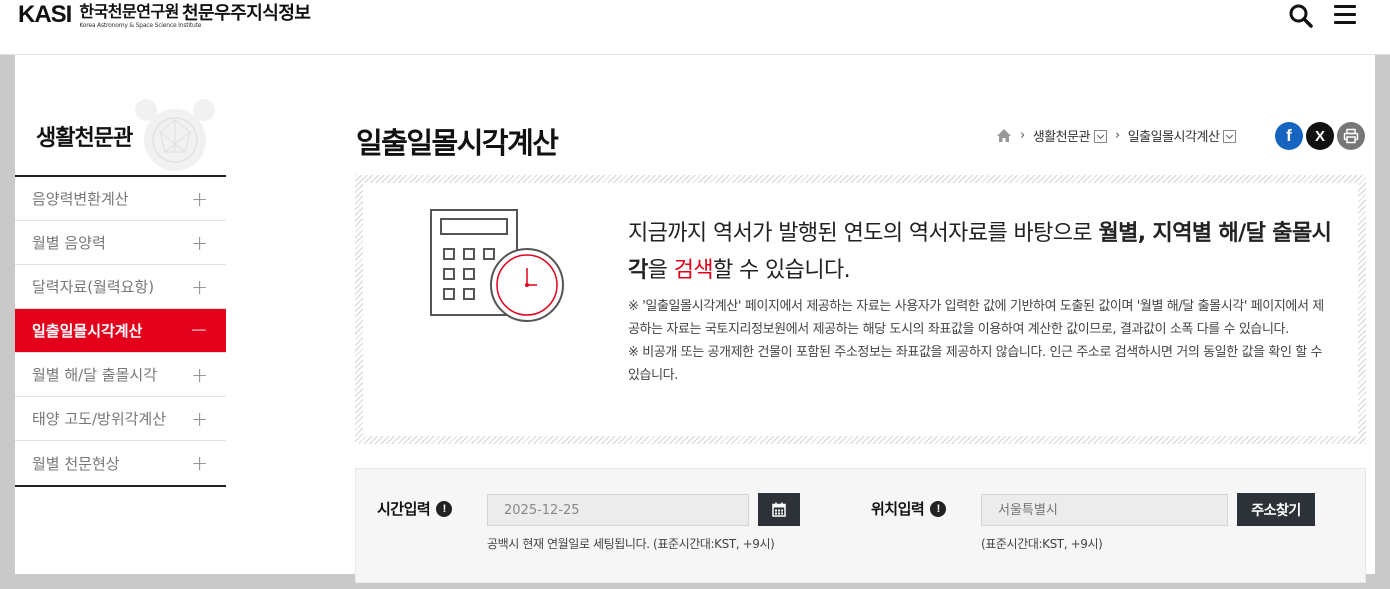  Describe the element at coordinates (246, 14) in the screenshot. I see `site-title: 천문우주지식정보` at that location.